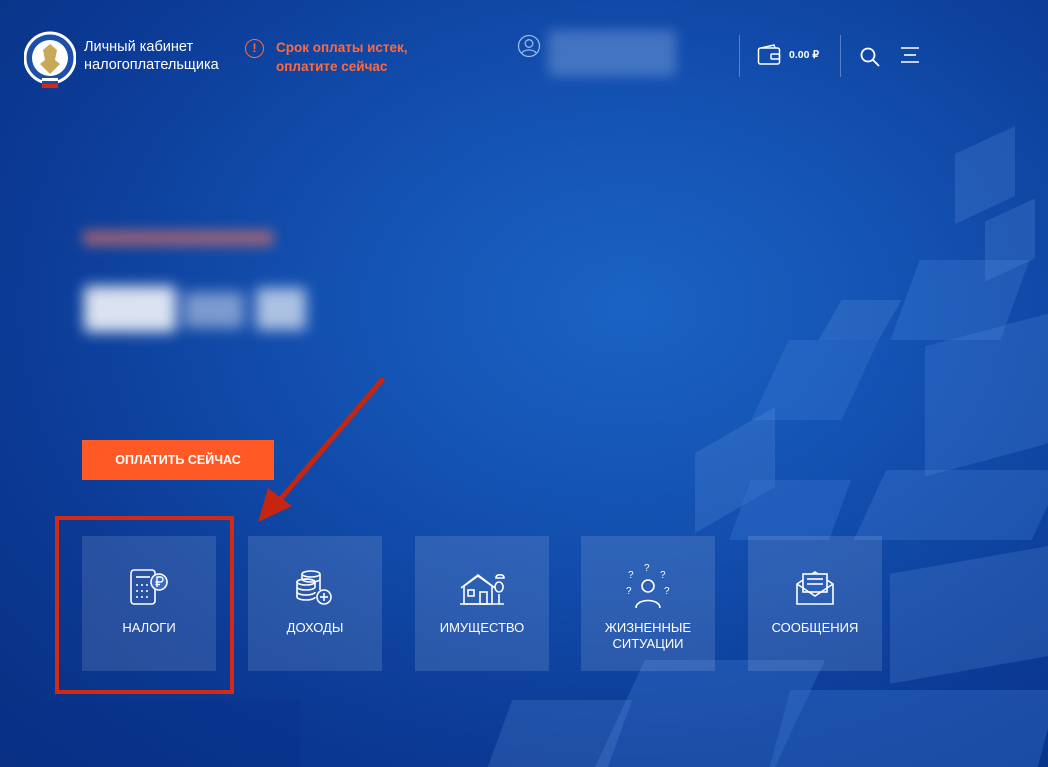  Describe the element at coordinates (870, 57) in the screenshot. I see `search-icon` at that location.